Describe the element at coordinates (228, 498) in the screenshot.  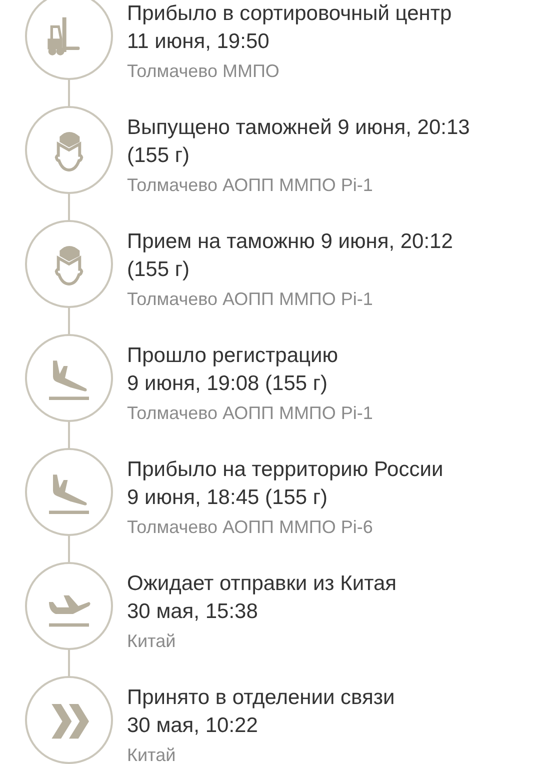
I see `event-date: 9 июня, 18:45 (155 г)` at that location.